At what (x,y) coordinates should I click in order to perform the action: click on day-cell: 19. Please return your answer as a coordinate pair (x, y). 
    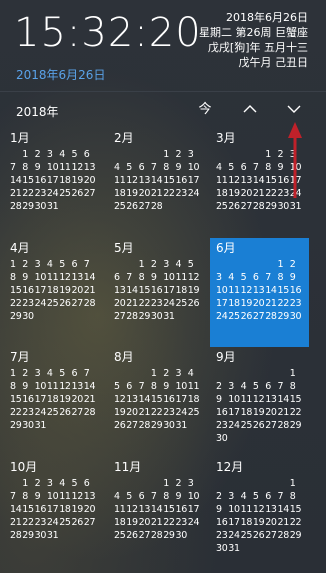
    Looking at the image, I should click on (234, 193).